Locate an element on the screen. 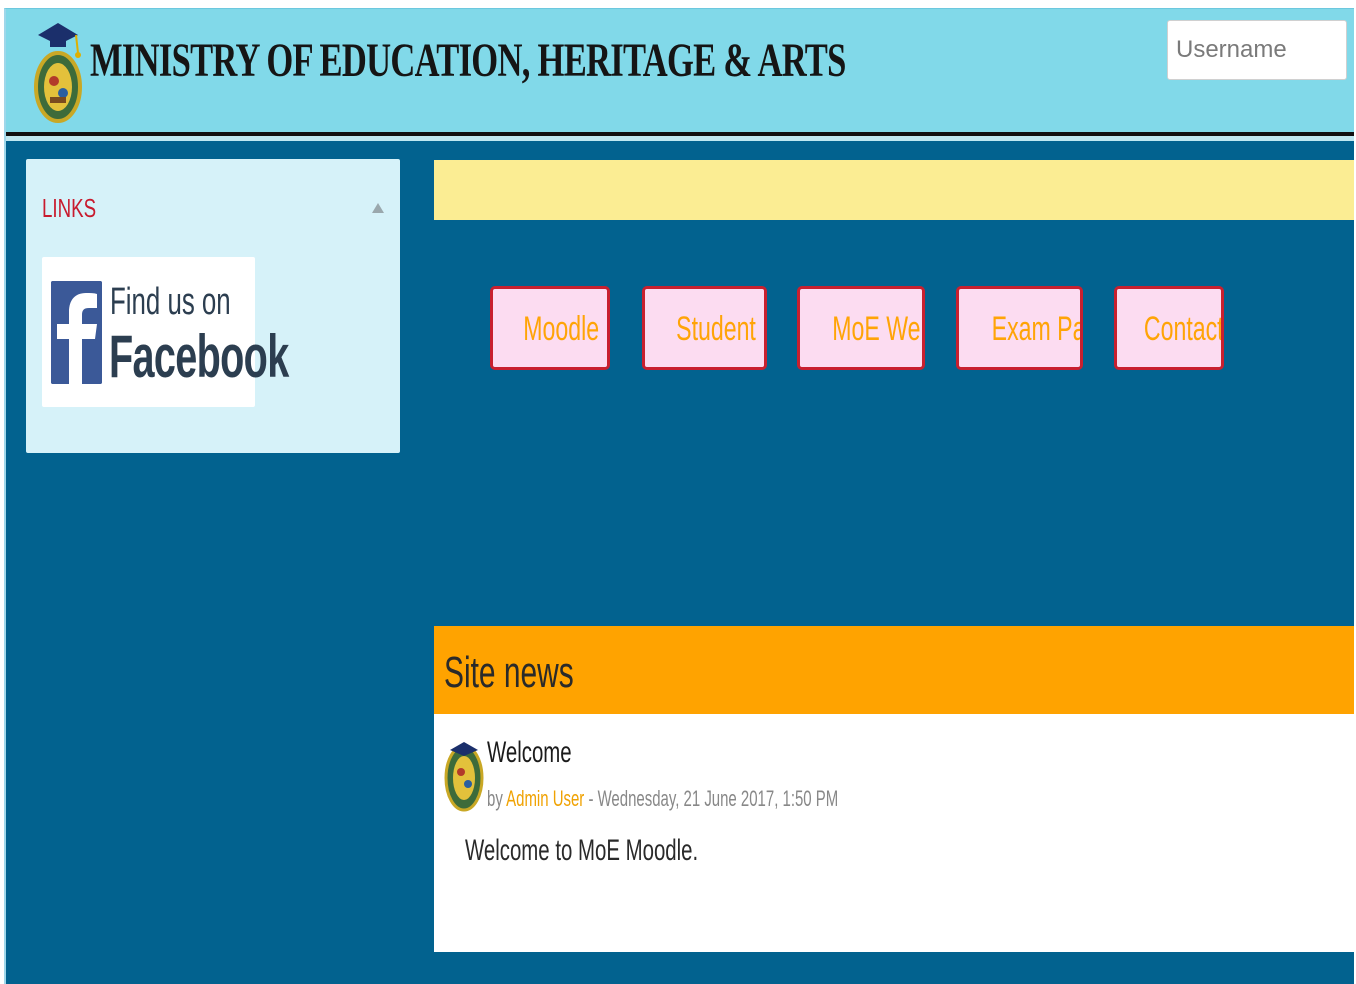  avatar is located at coordinates (464, 776).